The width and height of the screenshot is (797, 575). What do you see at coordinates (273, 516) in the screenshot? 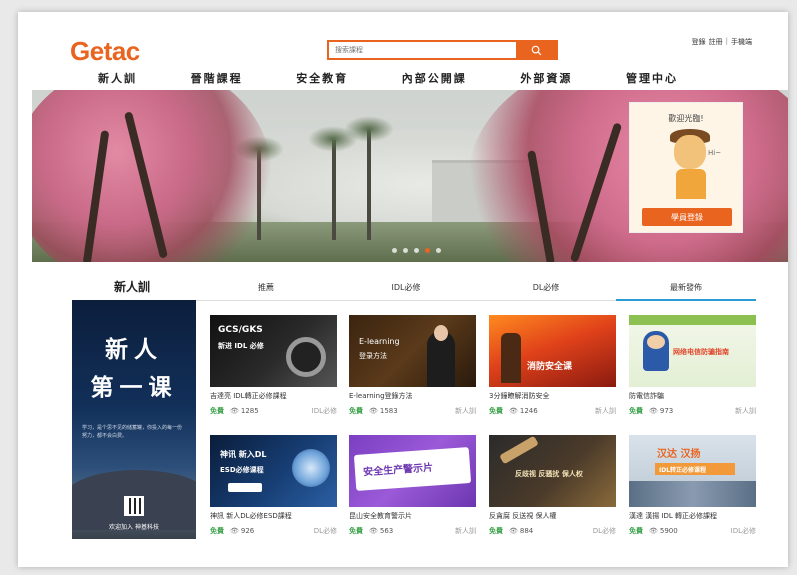
I see `course-title: 神訊 新人DL必修ESD課程` at bounding box center [273, 516].